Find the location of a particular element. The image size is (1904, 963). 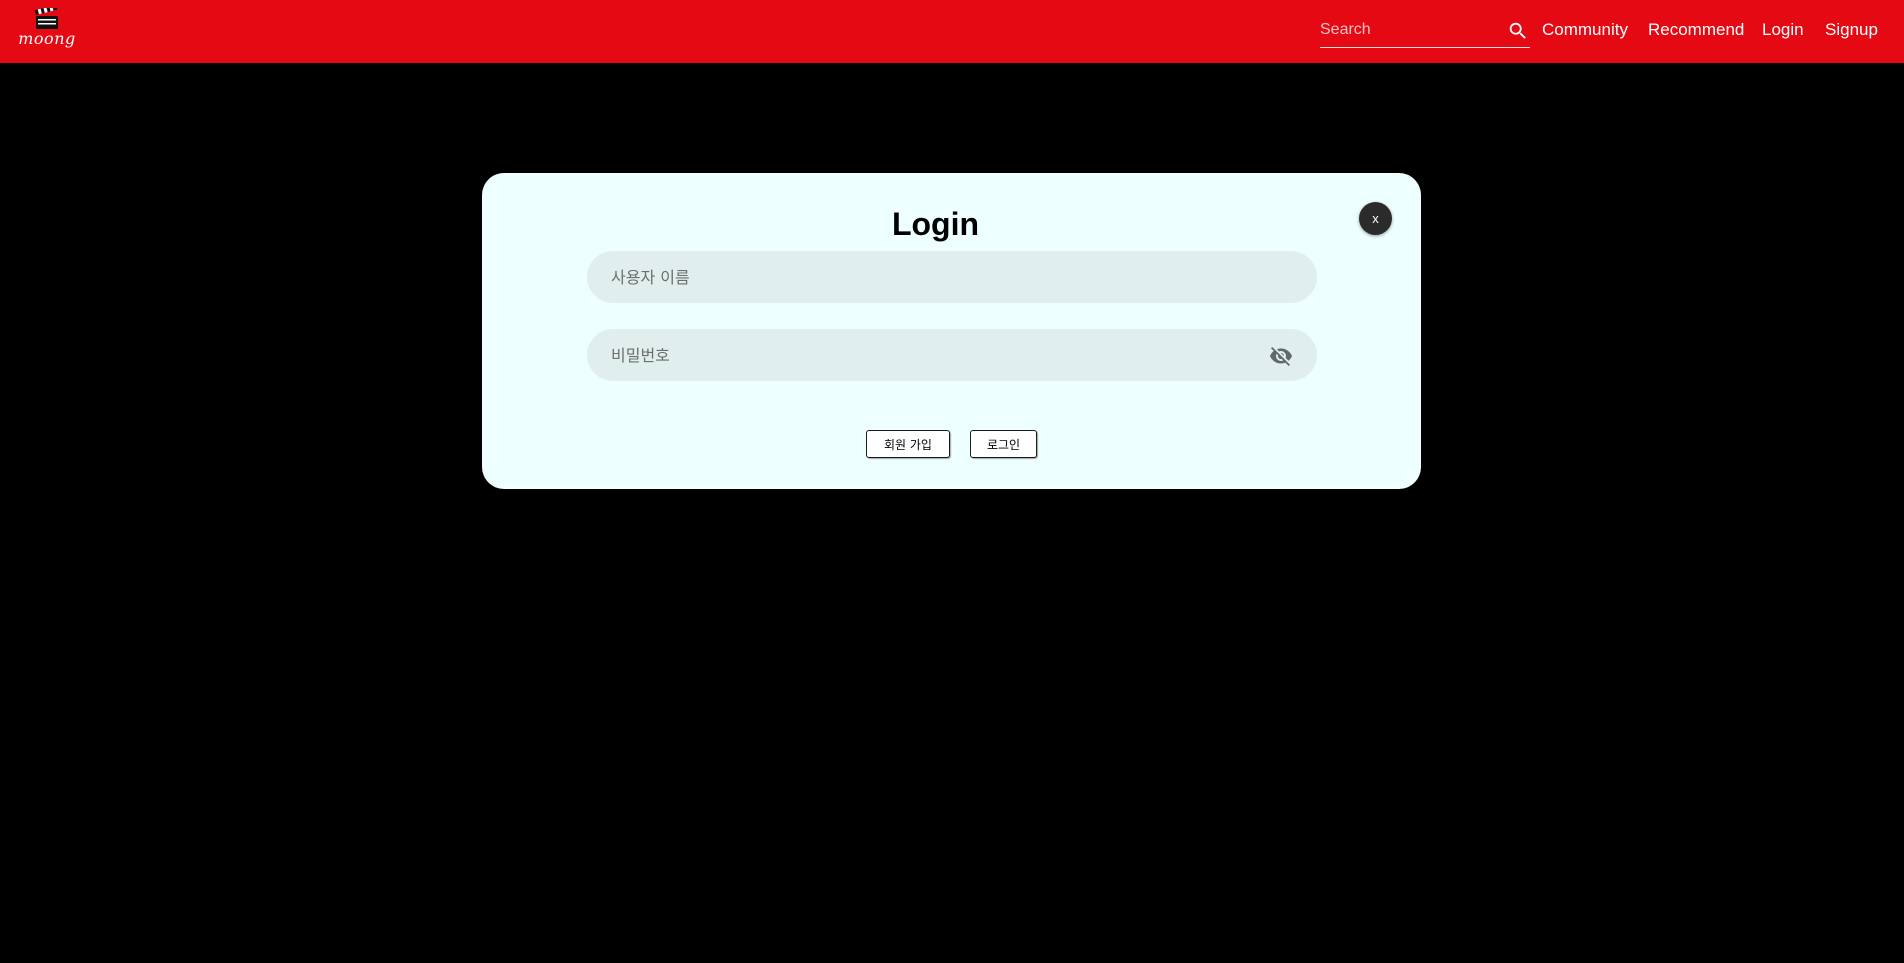

nav-link-login: Login is located at coordinates (1783, 30).